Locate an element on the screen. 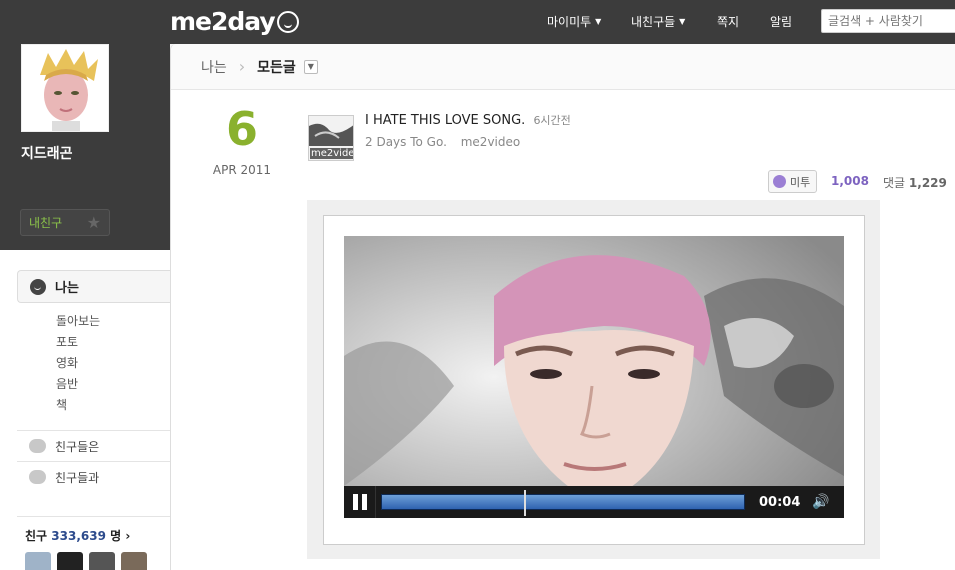  volume-icon: 🔊 is located at coordinates (820, 502).